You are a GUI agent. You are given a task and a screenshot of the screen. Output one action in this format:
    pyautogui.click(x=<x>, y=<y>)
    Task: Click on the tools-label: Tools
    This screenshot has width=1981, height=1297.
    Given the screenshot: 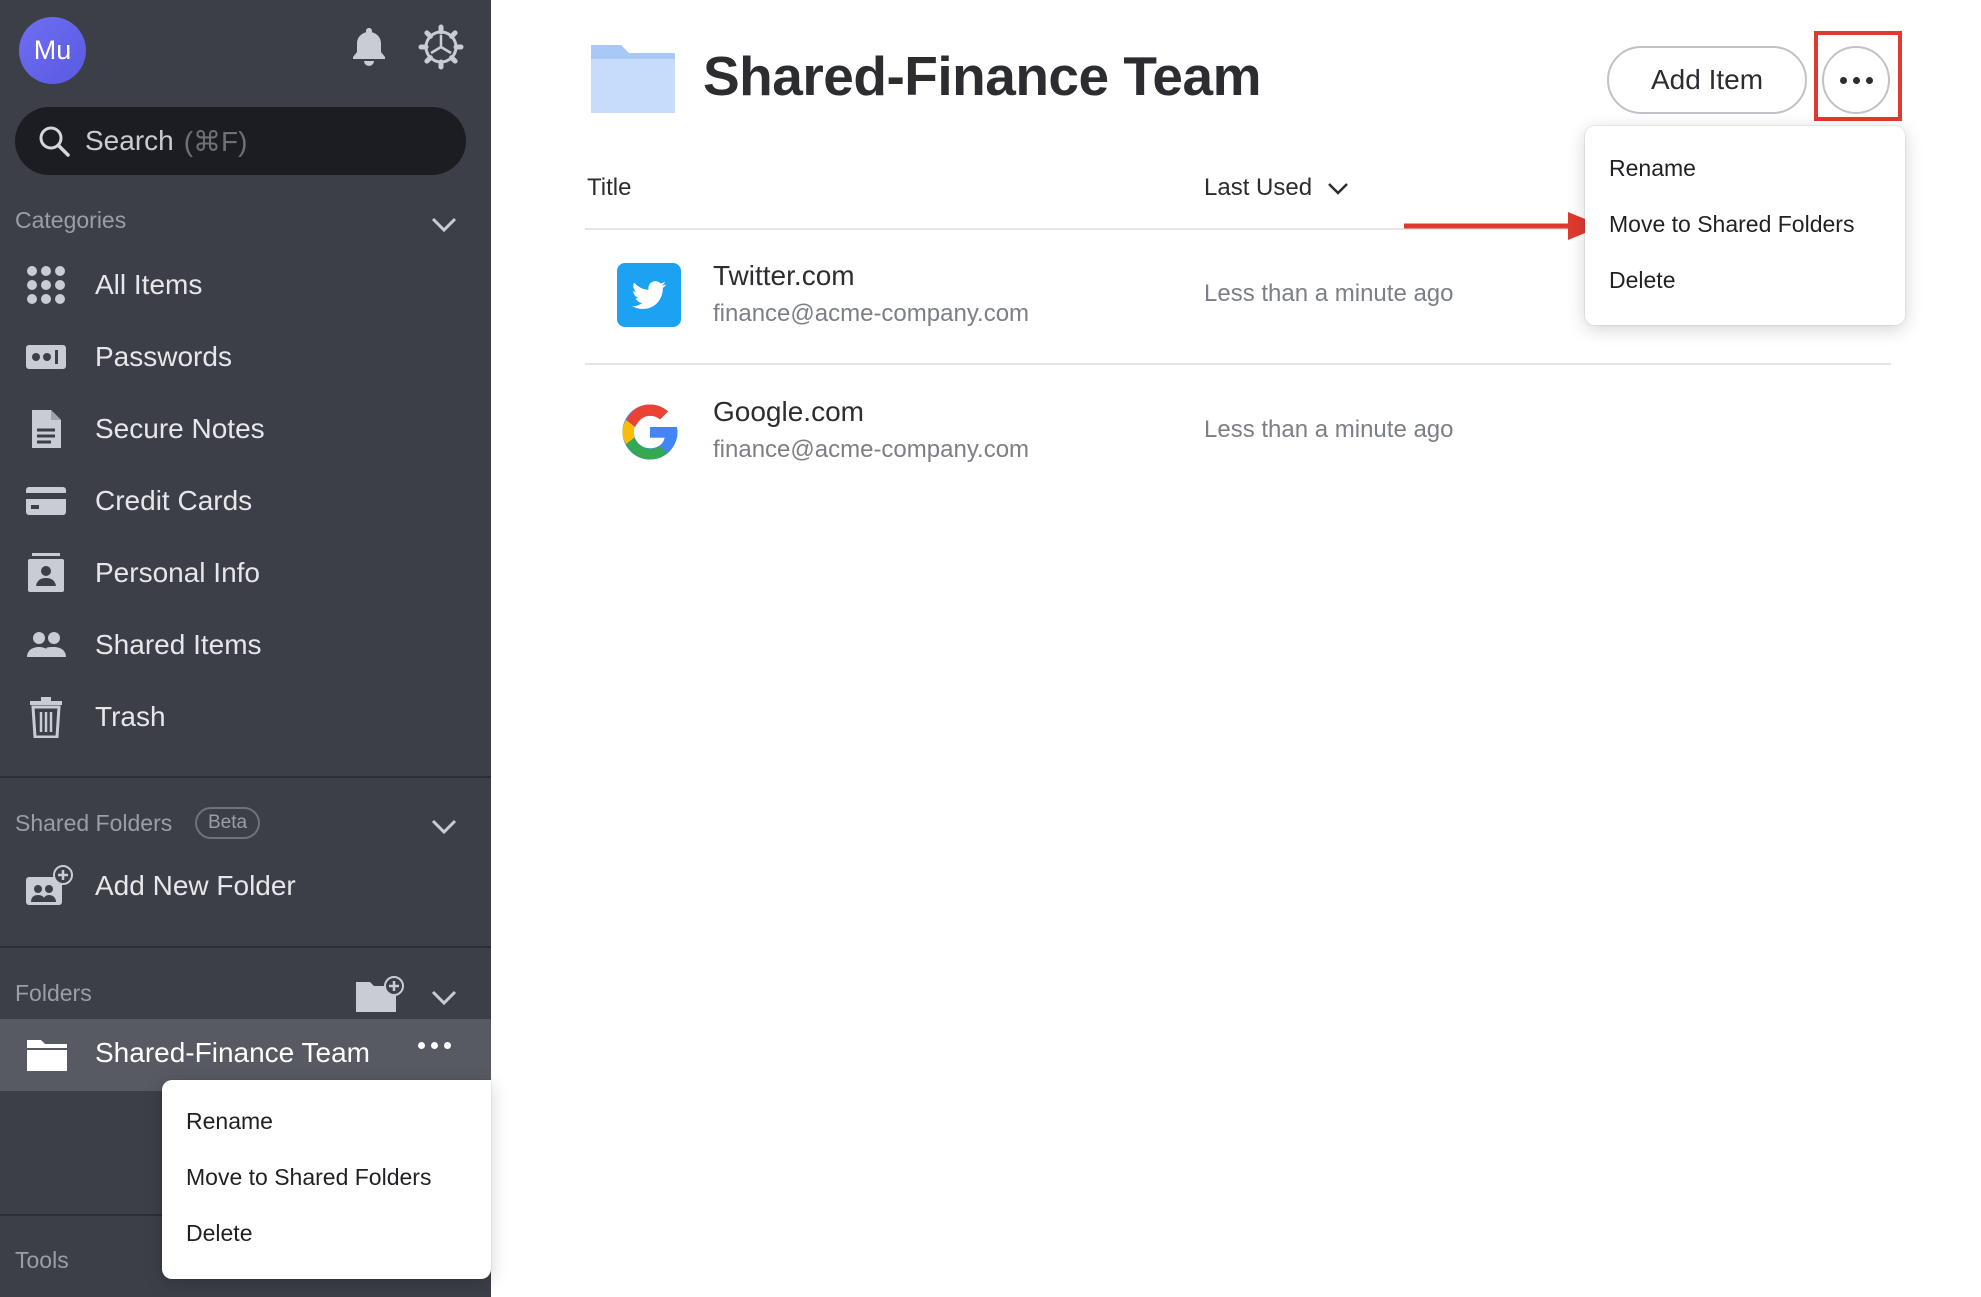 What is the action you would take?
    pyautogui.click(x=42, y=1260)
    